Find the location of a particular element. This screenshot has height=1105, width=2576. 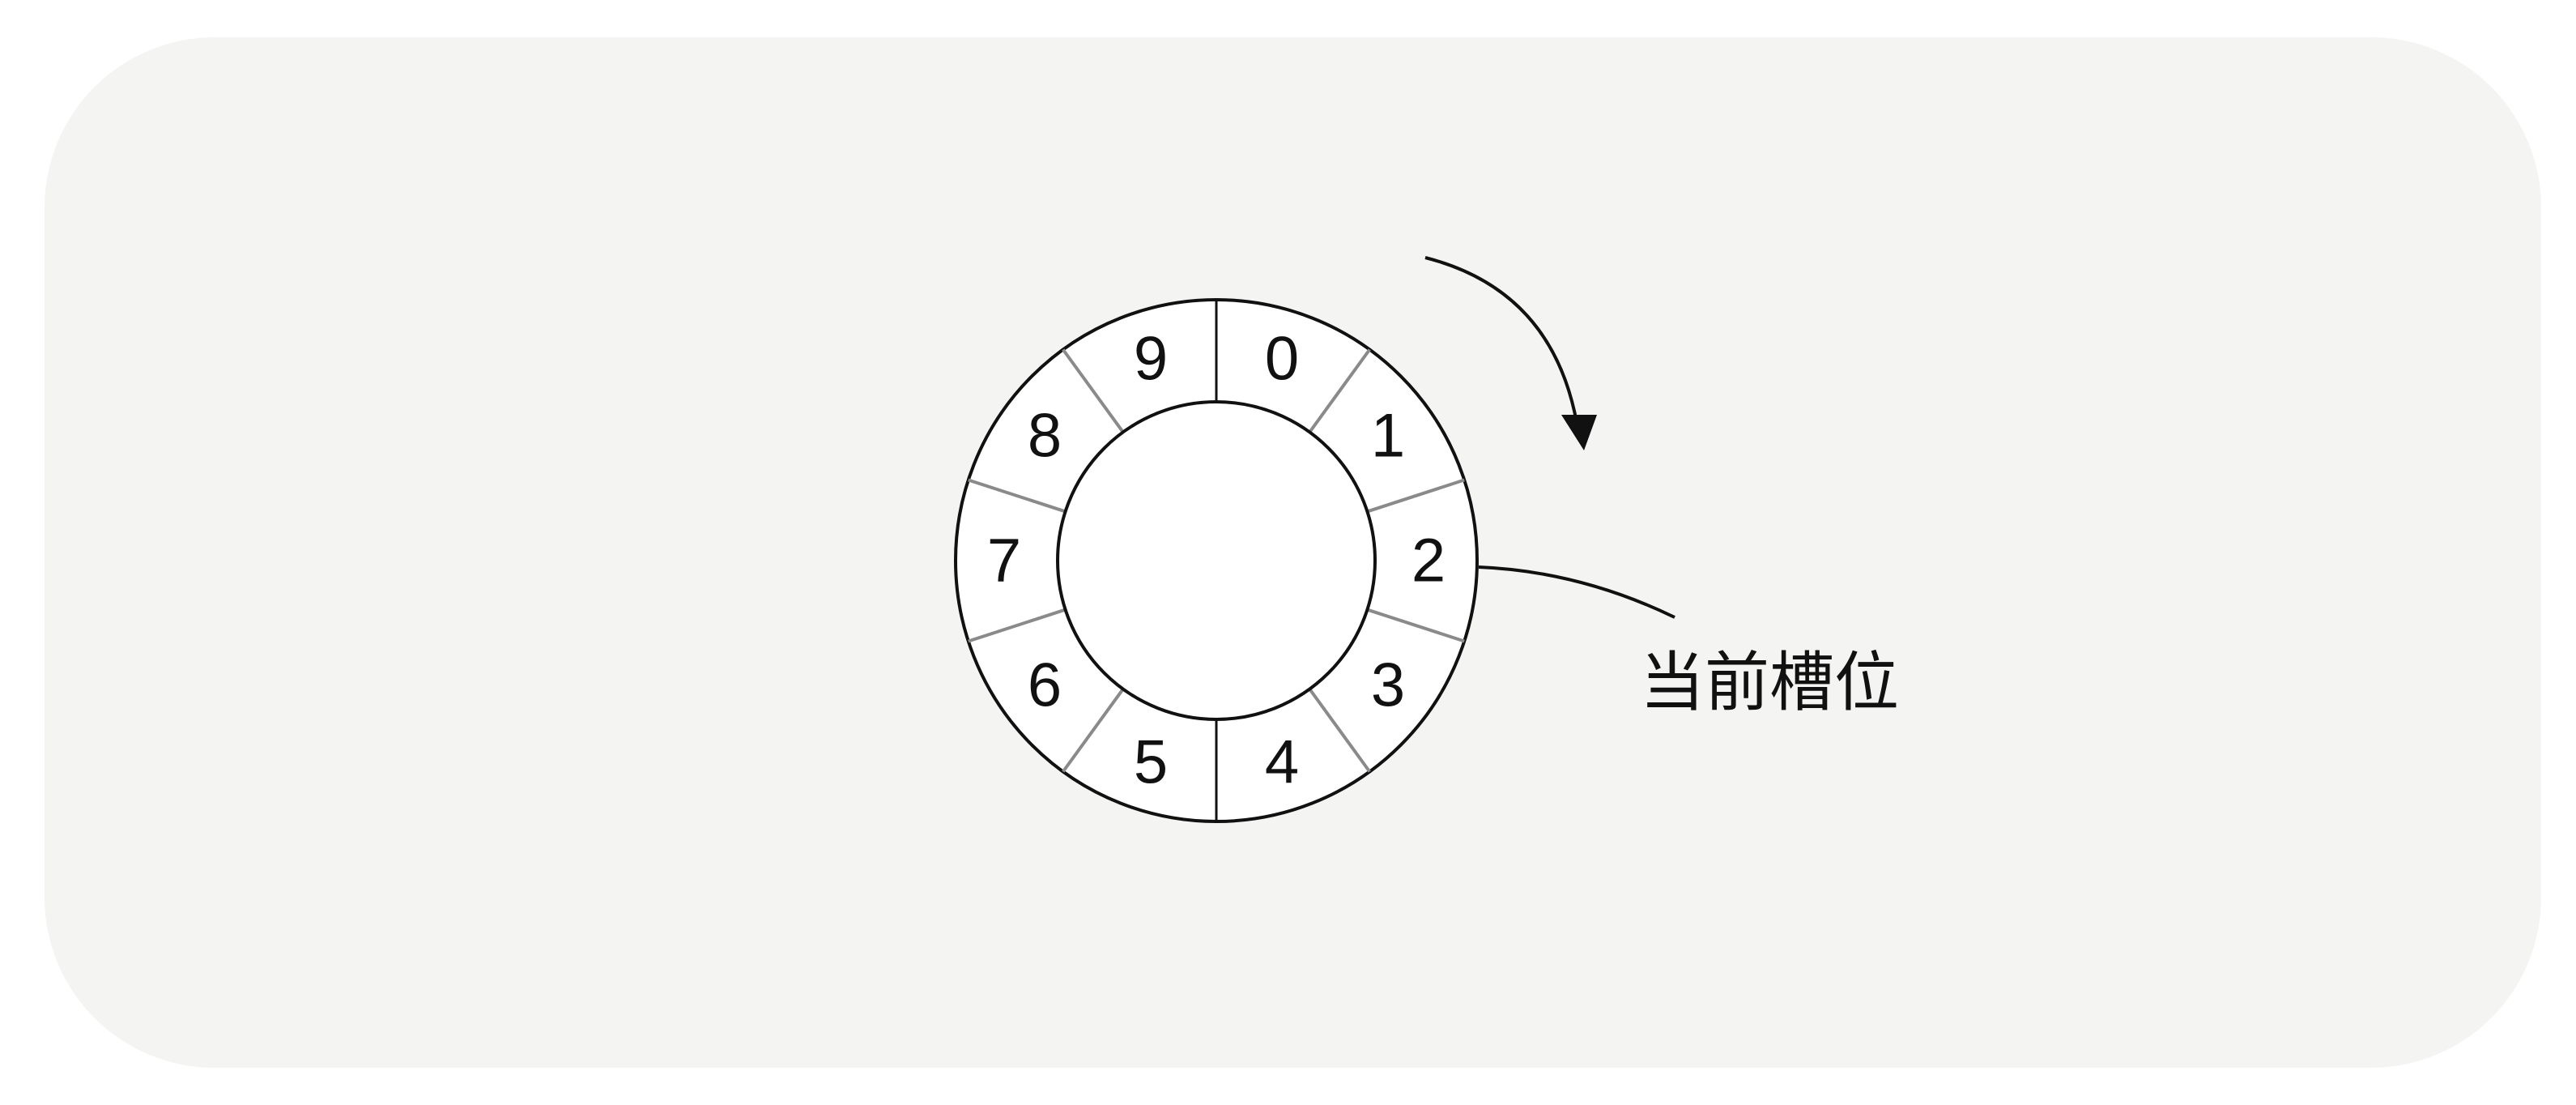

slot-label-4: 4 is located at coordinates (1282, 762).